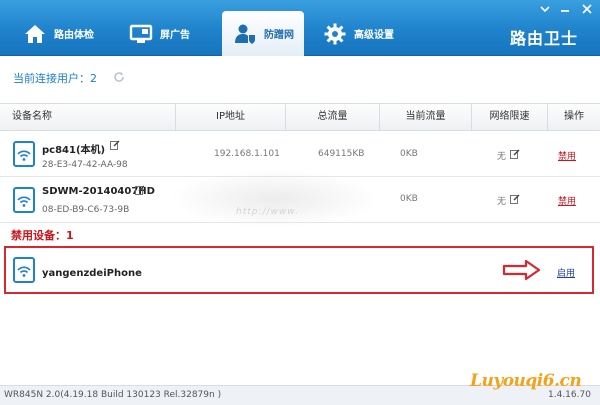  I want to click on arrow-right-icon, so click(522, 270).